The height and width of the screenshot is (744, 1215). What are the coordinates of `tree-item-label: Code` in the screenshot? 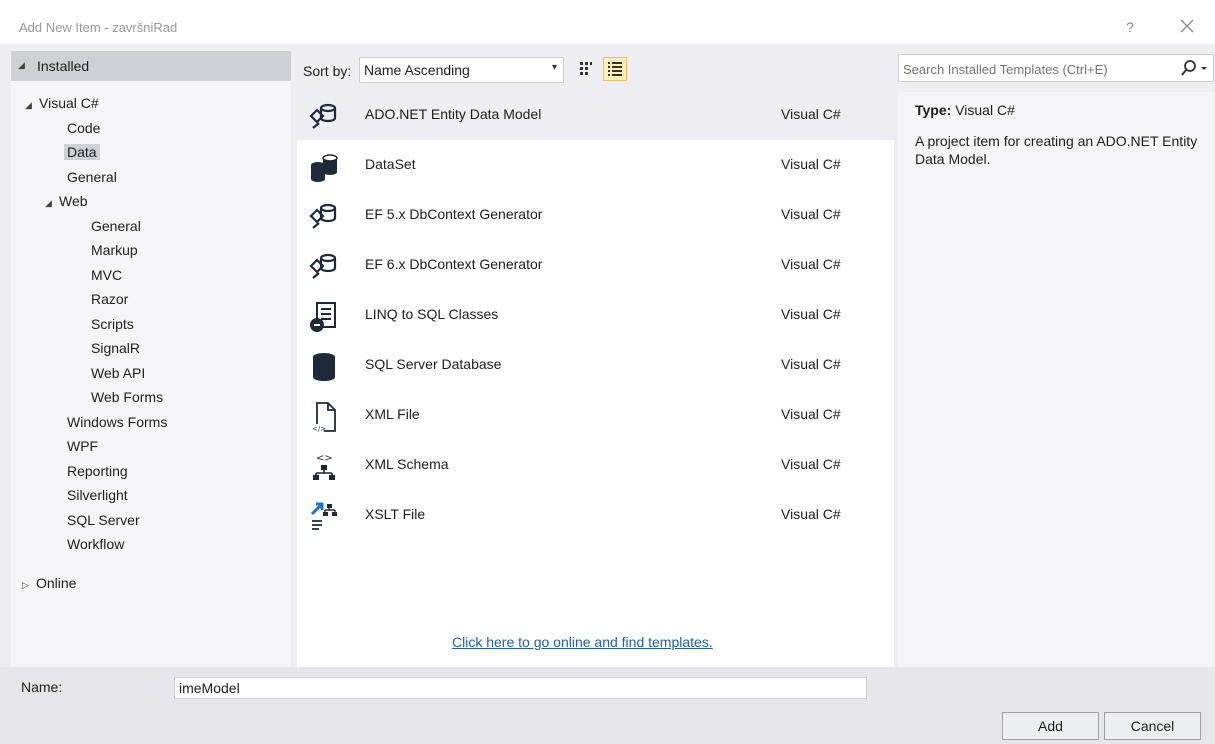 It's located at (84, 128).